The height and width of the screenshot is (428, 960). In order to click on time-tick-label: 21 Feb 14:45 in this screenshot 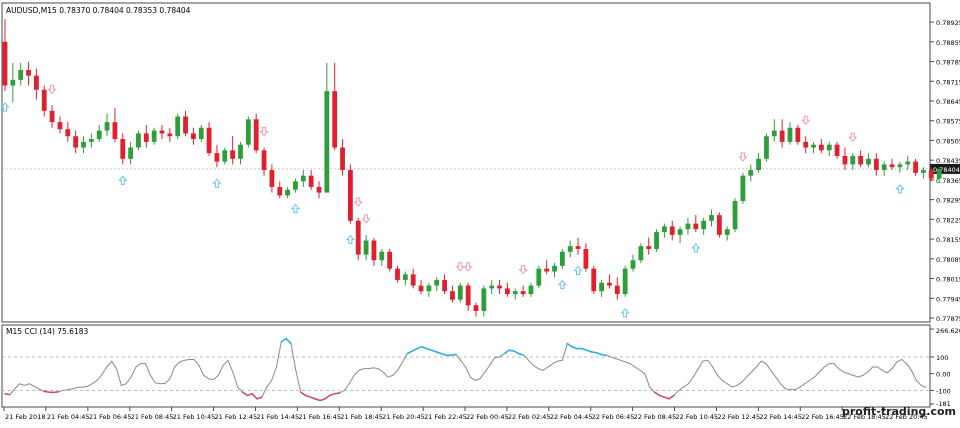, I will do `click(277, 417)`.